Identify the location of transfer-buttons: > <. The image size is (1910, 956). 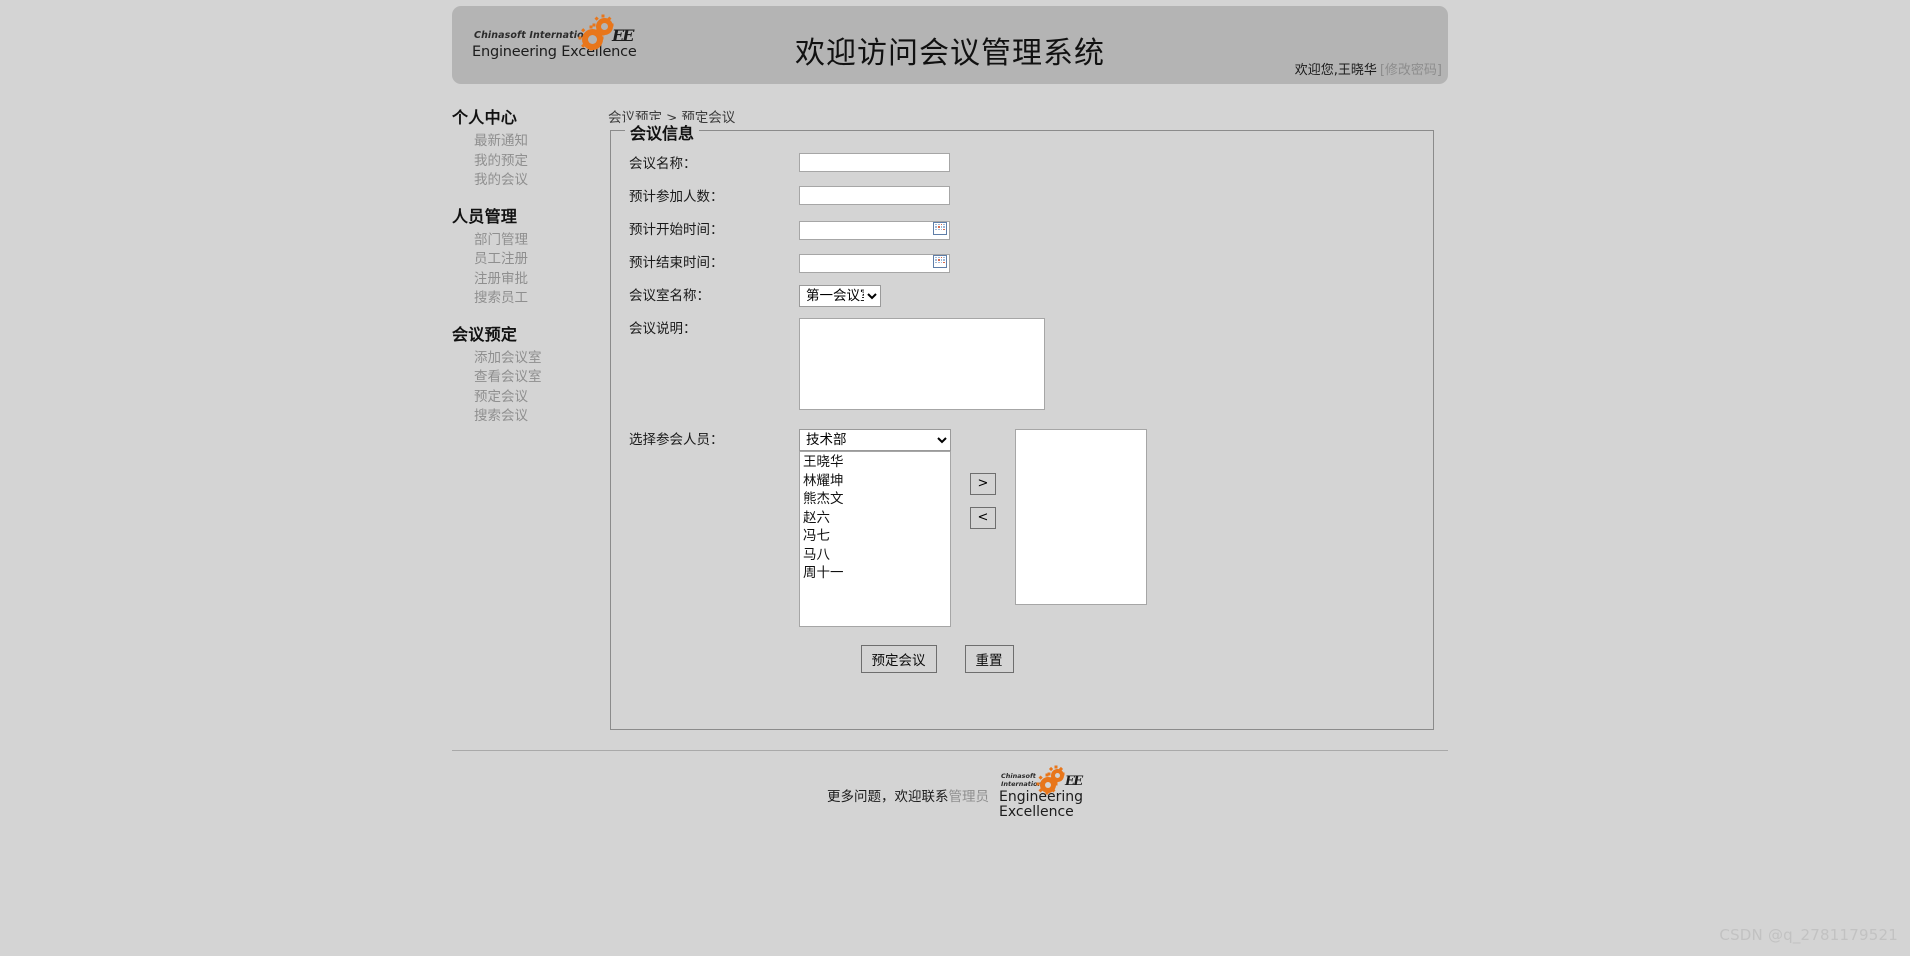
(983, 485).